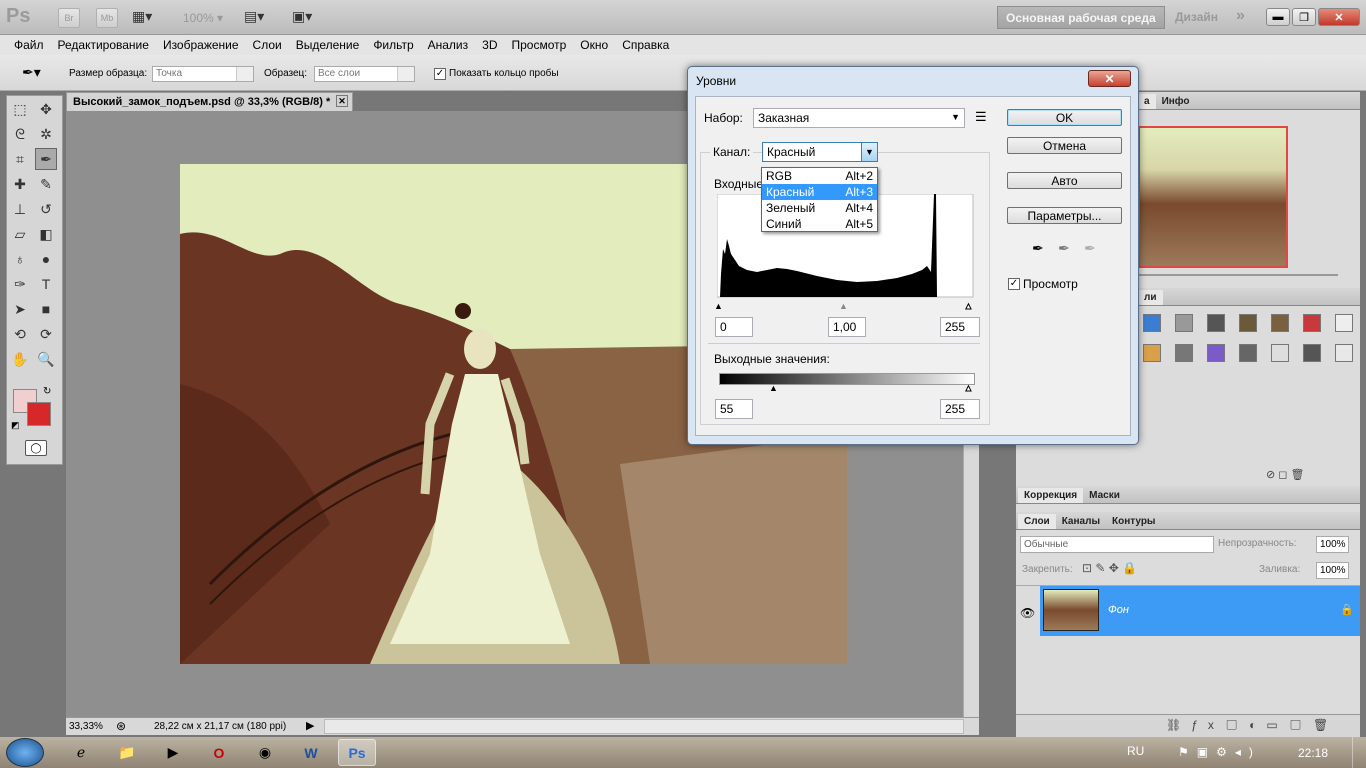  What do you see at coordinates (1090, 248) in the screenshot?
I see `white-eyedropper-icon: ✒` at bounding box center [1090, 248].